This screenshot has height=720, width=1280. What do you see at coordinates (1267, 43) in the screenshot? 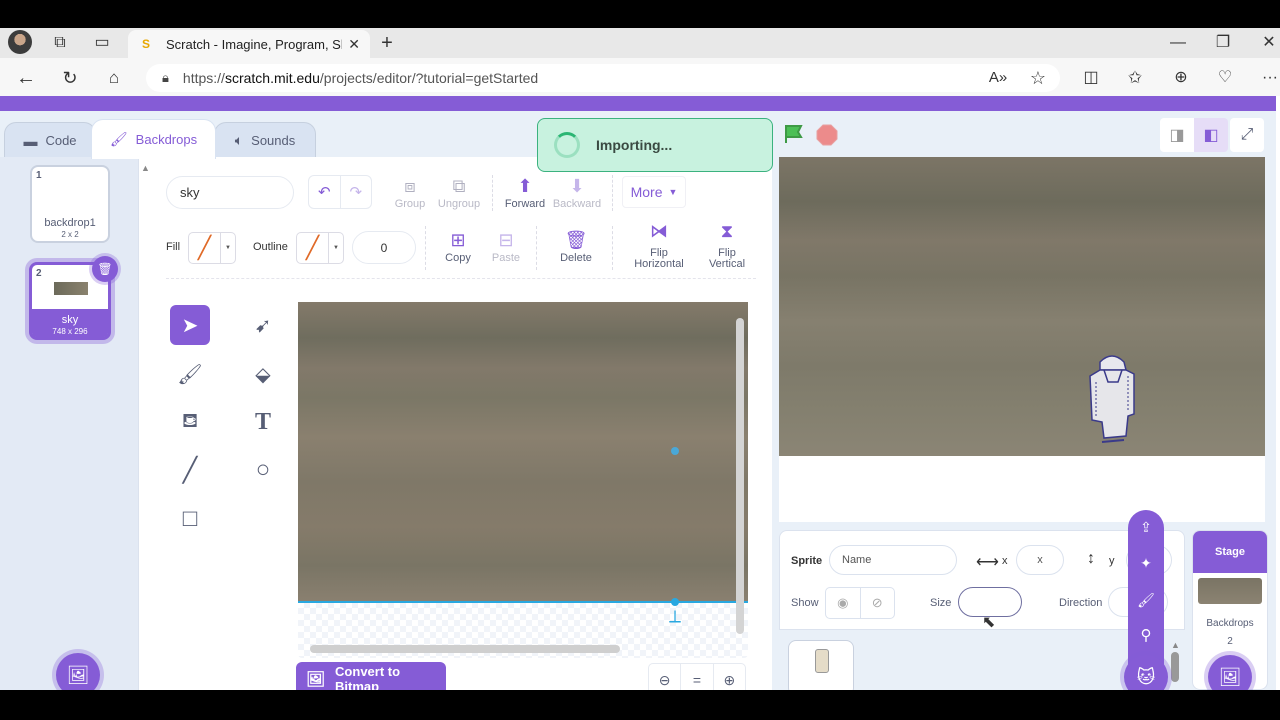
I see `close-window-button: ✕` at bounding box center [1267, 43].